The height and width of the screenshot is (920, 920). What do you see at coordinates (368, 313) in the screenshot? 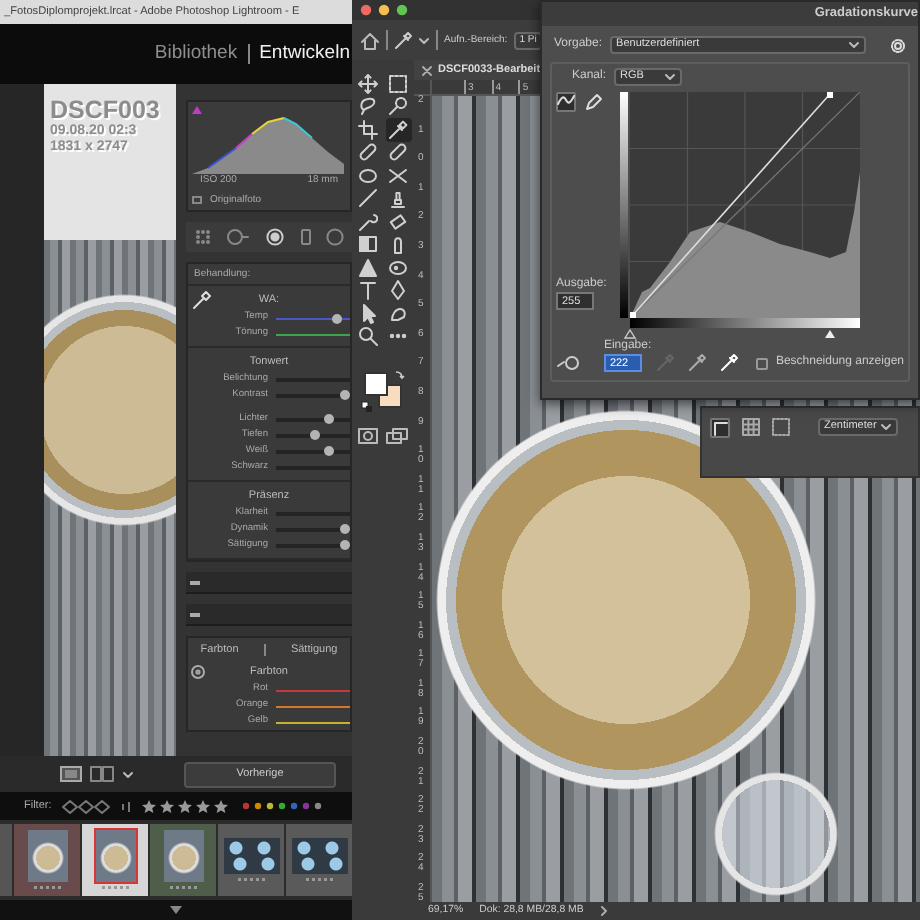
I see `pointer-icon` at bounding box center [368, 313].